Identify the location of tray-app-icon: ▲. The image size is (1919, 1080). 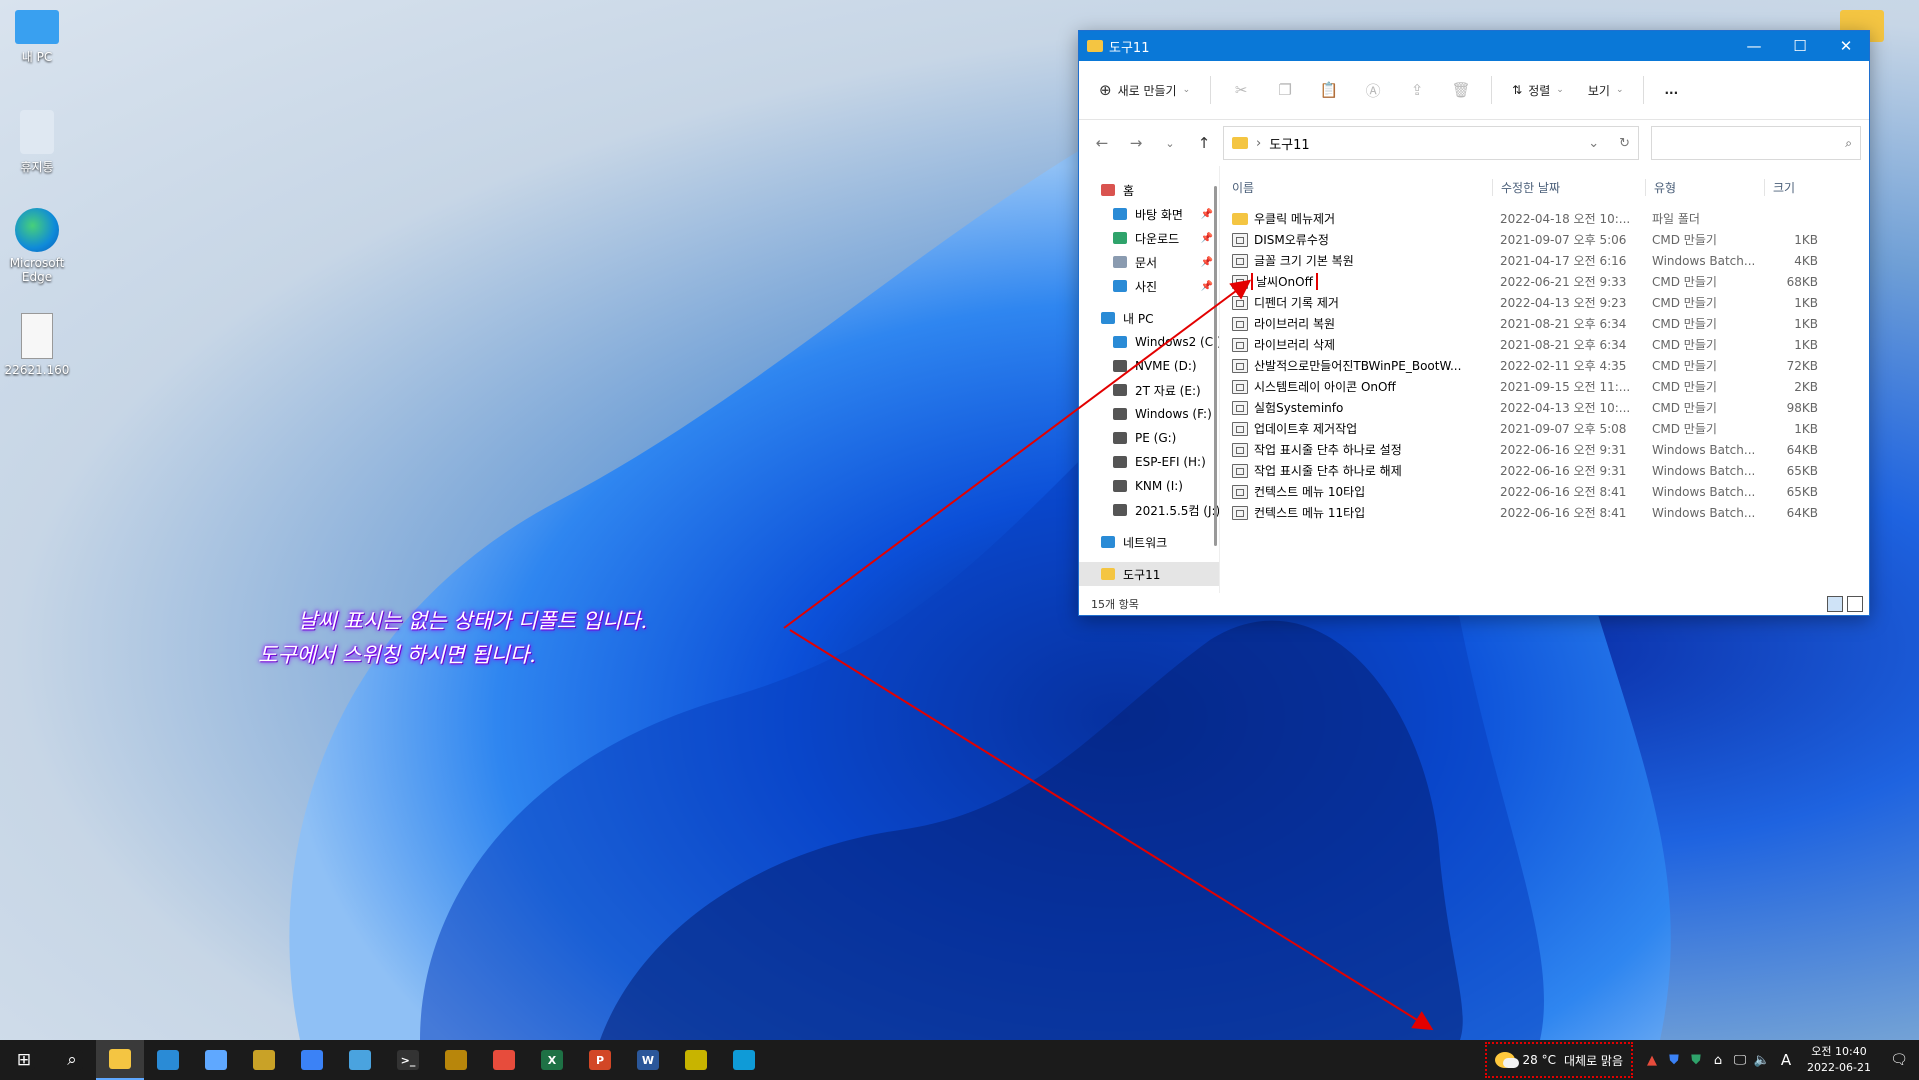
(1652, 1060).